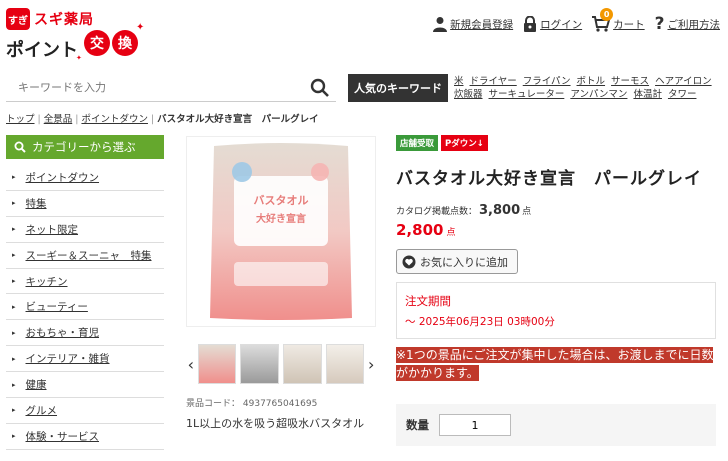 This screenshot has height=461, width=728. I want to click on category-item-label: ポイントダウン, so click(63, 177).